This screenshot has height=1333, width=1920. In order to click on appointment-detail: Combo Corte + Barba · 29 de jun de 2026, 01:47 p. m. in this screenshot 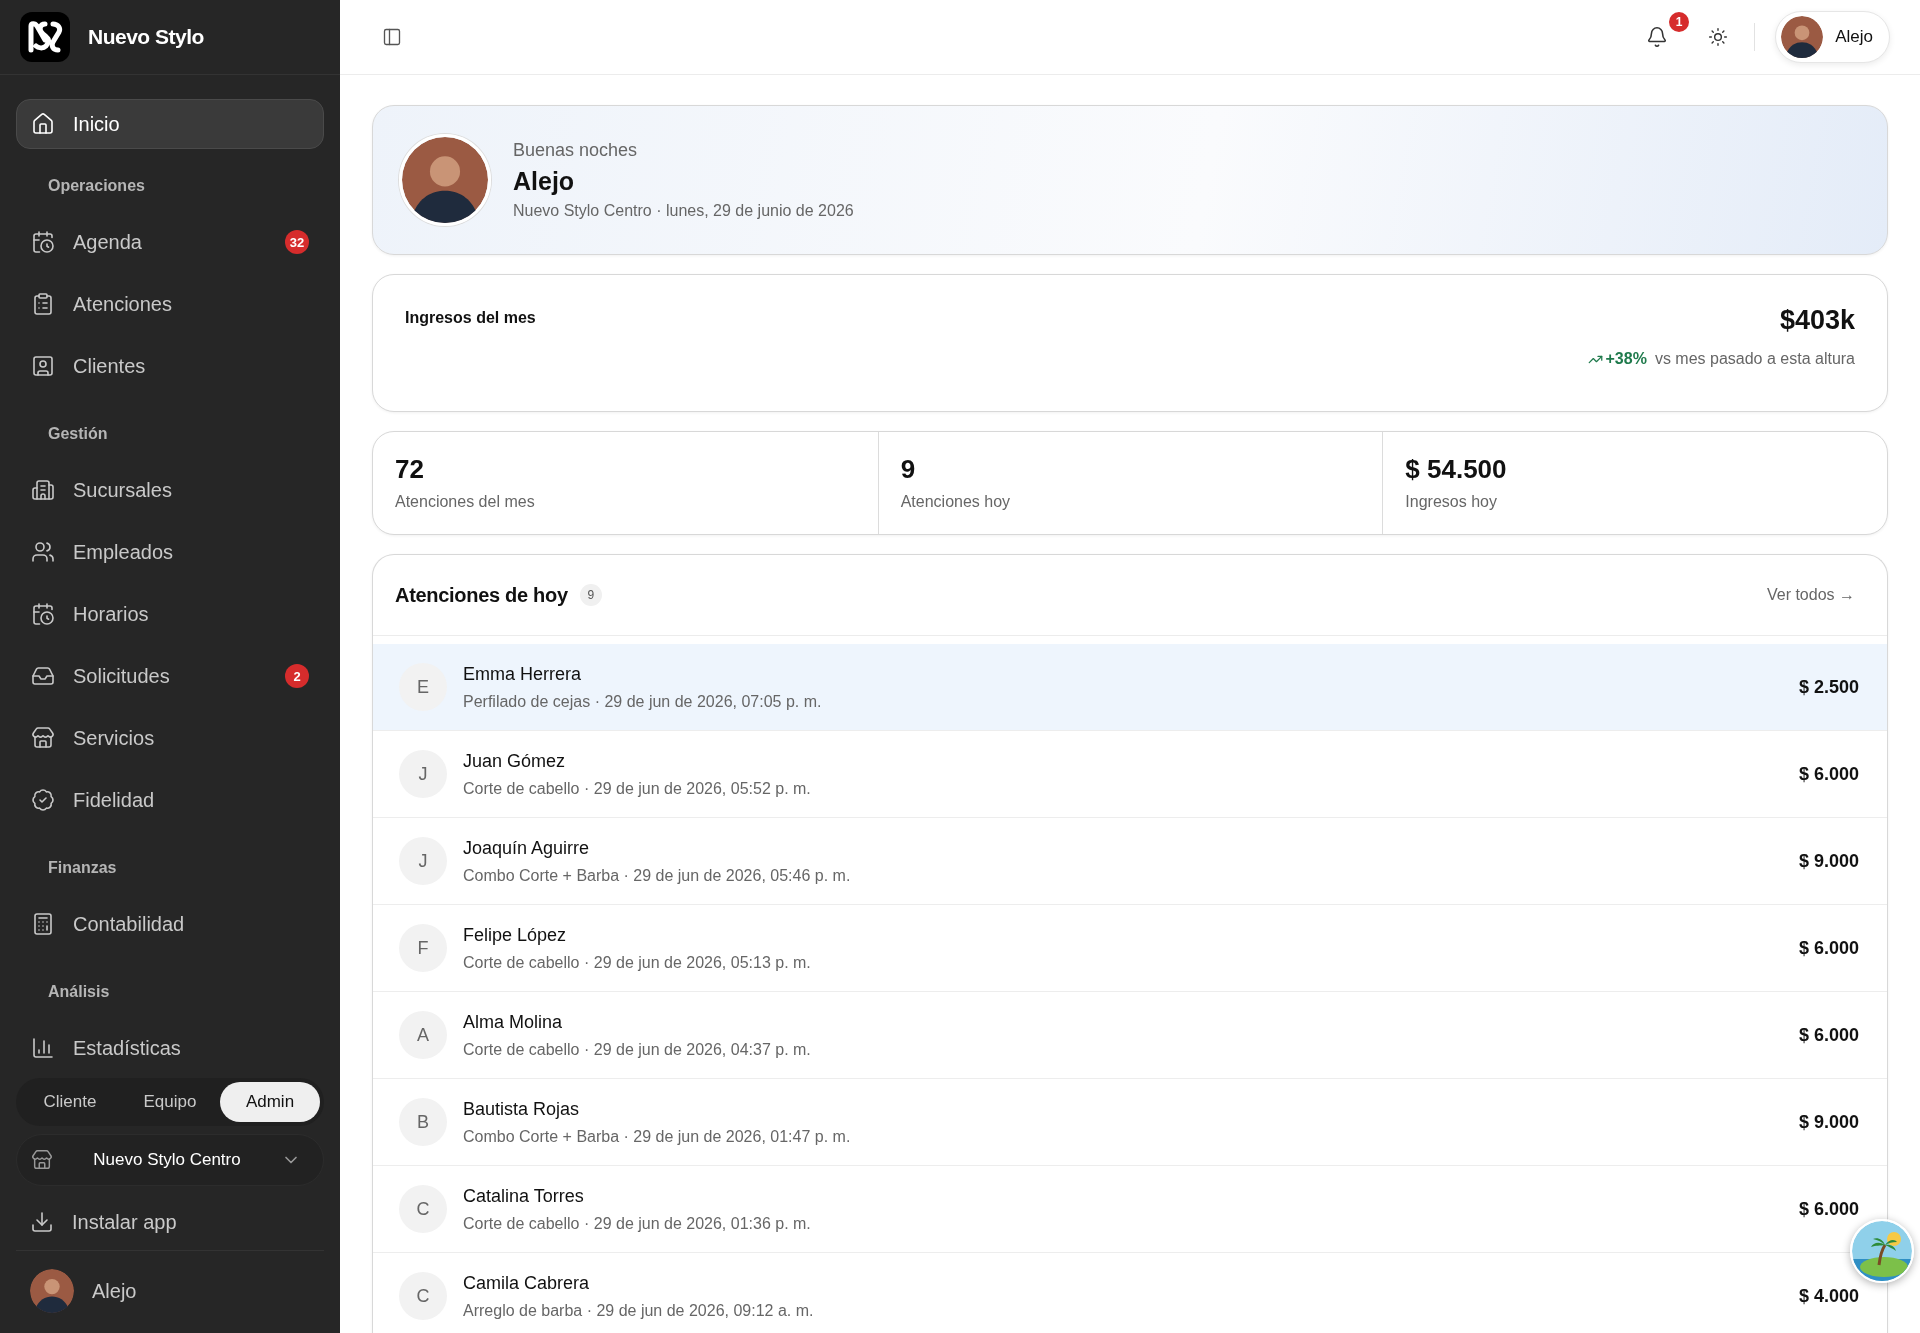, I will do `click(657, 1136)`.